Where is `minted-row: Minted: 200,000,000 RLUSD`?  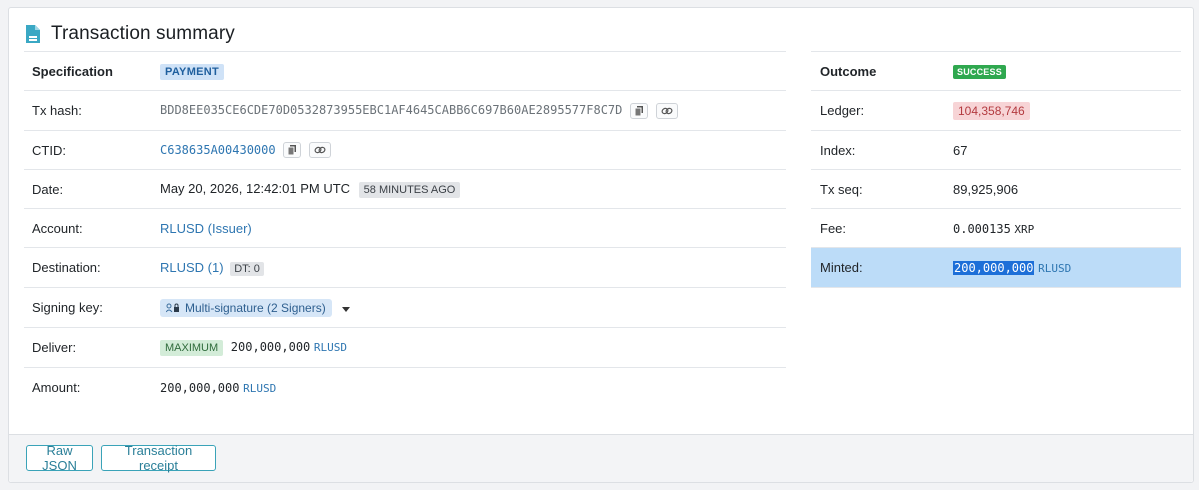 minted-row: Minted: 200,000,000 RLUSD is located at coordinates (996, 267).